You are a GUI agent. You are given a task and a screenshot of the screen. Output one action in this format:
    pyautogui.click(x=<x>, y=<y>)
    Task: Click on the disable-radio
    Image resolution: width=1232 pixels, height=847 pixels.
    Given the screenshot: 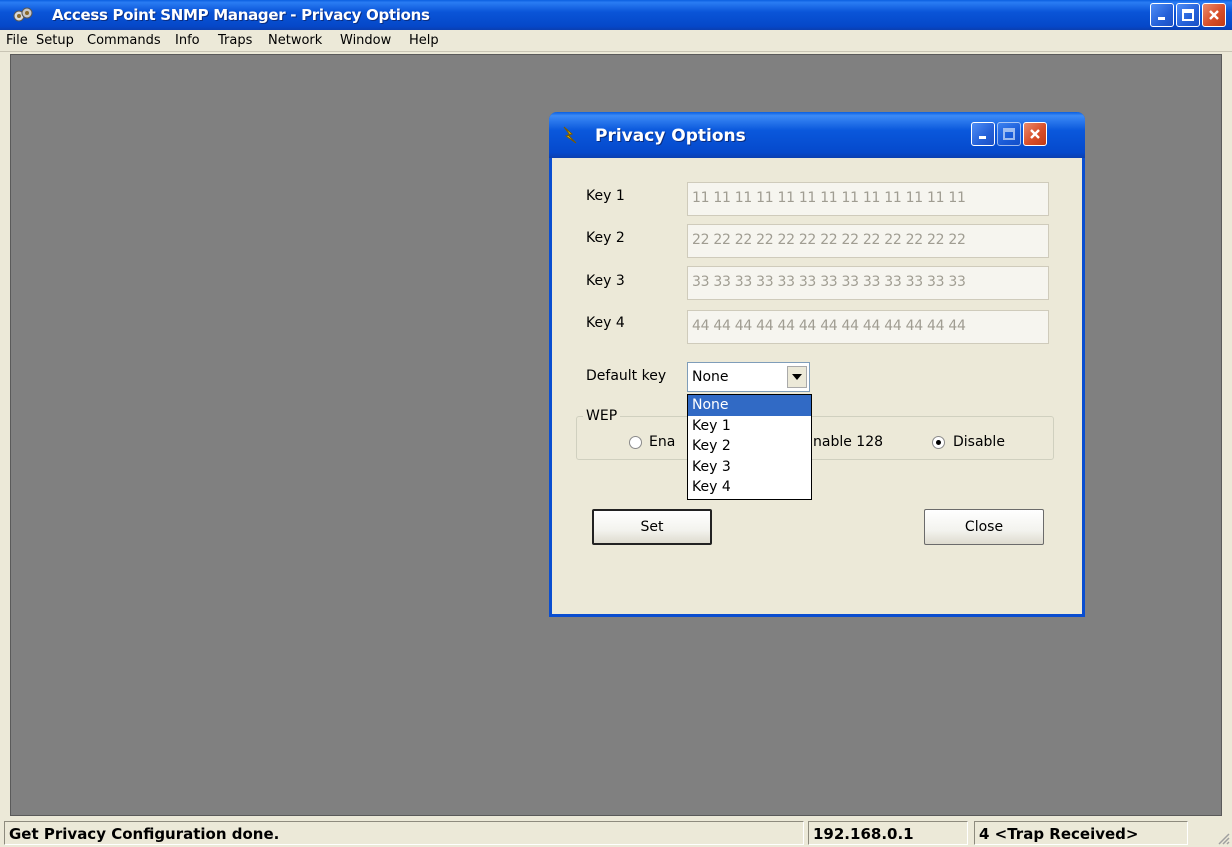 What is the action you would take?
    pyautogui.click(x=938, y=442)
    